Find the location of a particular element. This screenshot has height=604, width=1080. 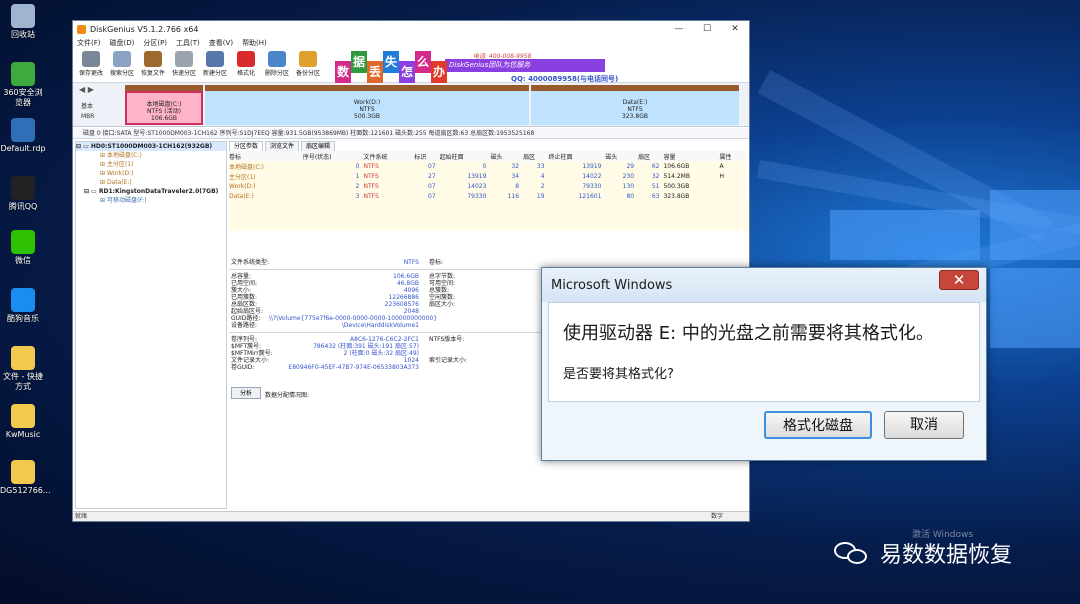

desktop-icon: 微信 is located at coordinates (23, 248).